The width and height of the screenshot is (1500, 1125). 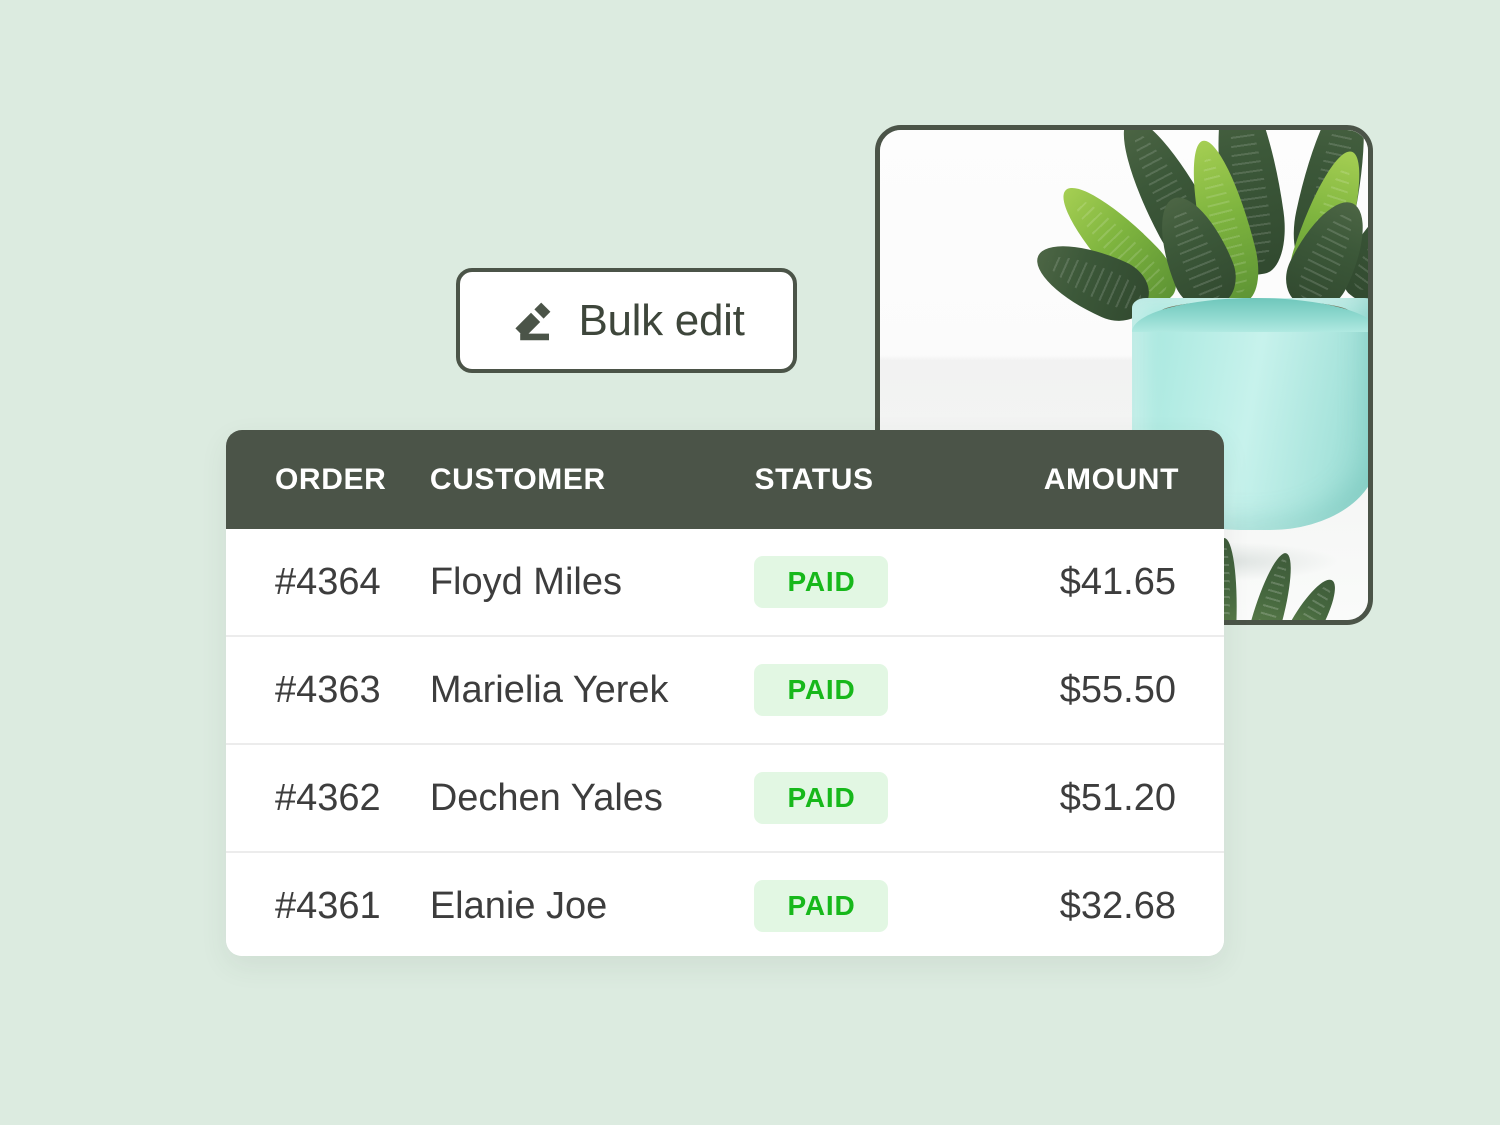 What do you see at coordinates (518, 905) in the screenshot?
I see `cell-customer: Elanie Joe` at bounding box center [518, 905].